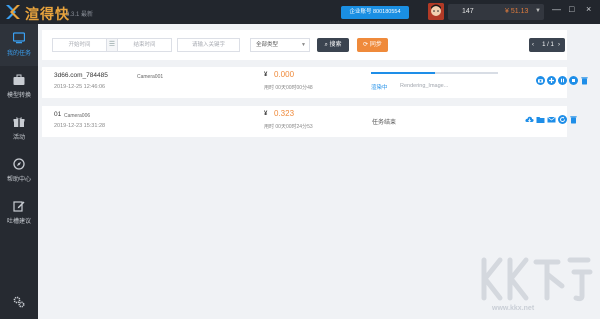 The image size is (600, 319). I want to click on type-select-value: 全部类型, so click(267, 45).